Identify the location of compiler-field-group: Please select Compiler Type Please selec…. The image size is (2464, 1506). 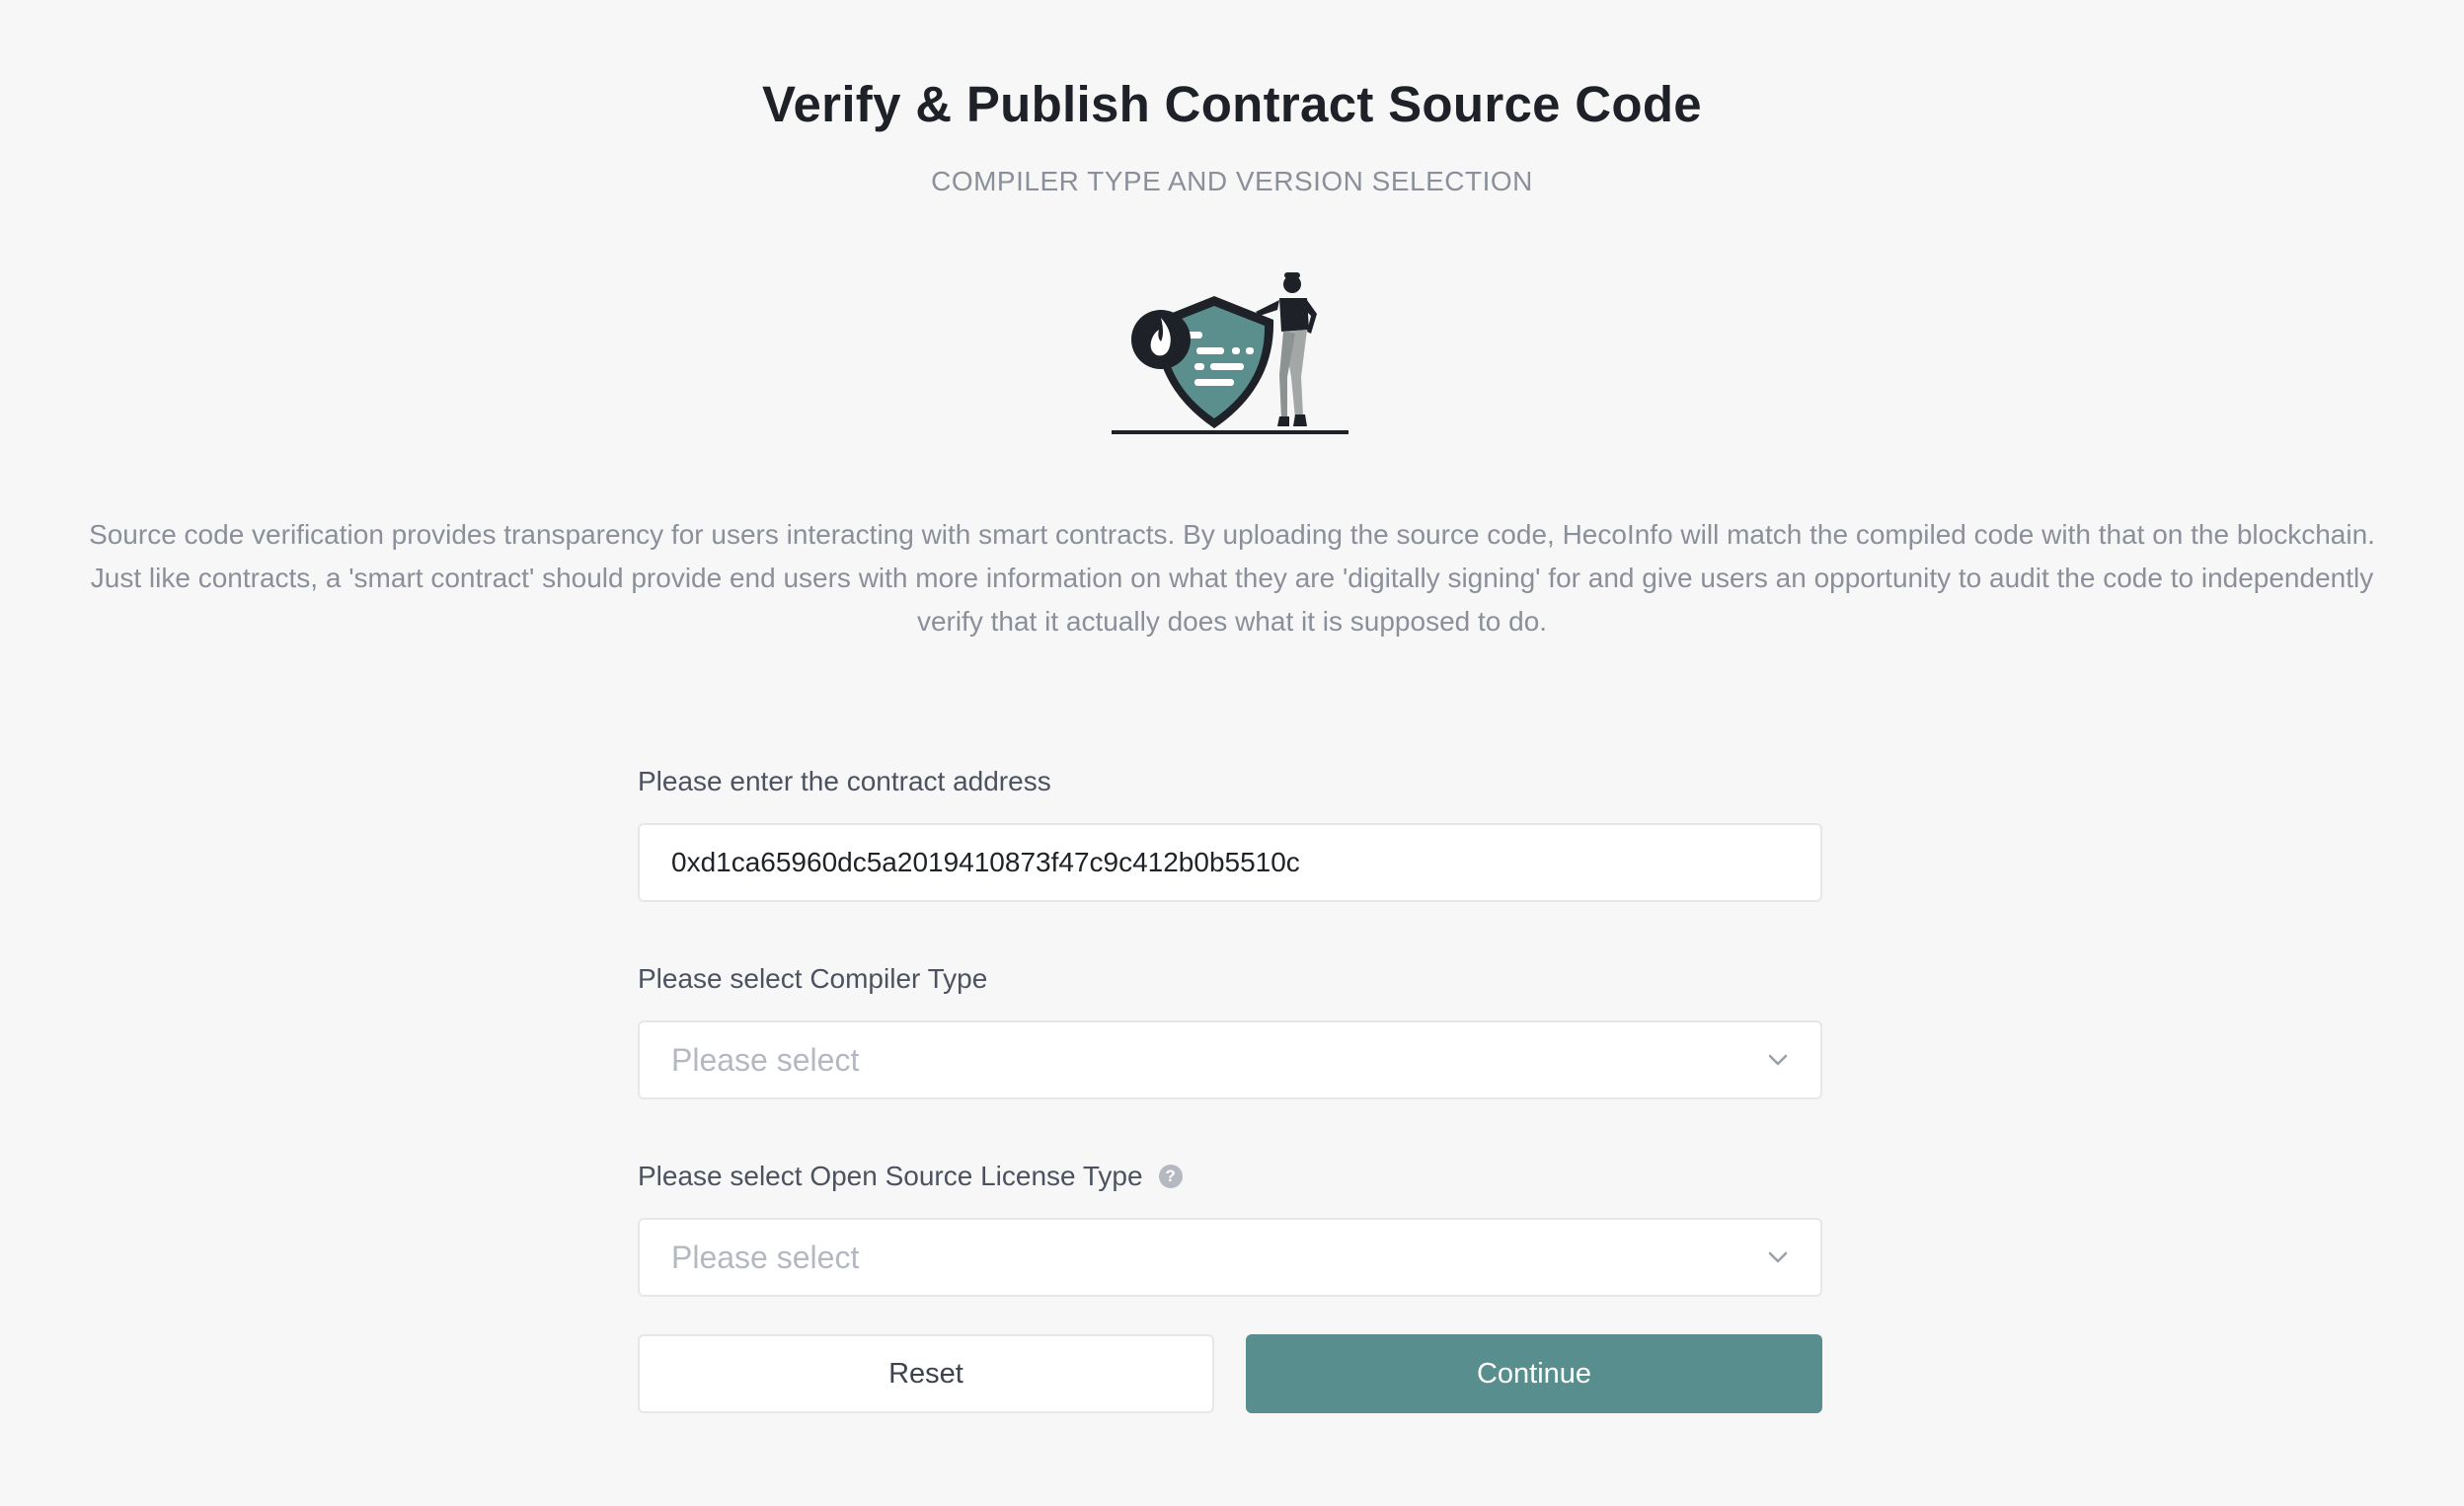
(1230, 1029).